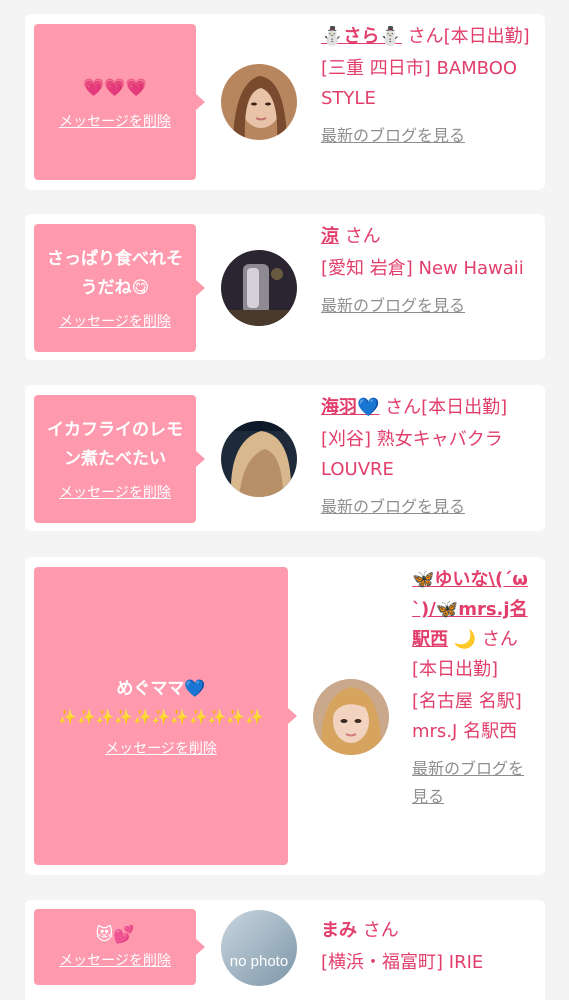 Image resolution: width=569 pixels, height=1000 pixels. Describe the element at coordinates (428, 947) in the screenshot. I see `sender-info: まみ さん [横浜・福富町] IRIE` at that location.